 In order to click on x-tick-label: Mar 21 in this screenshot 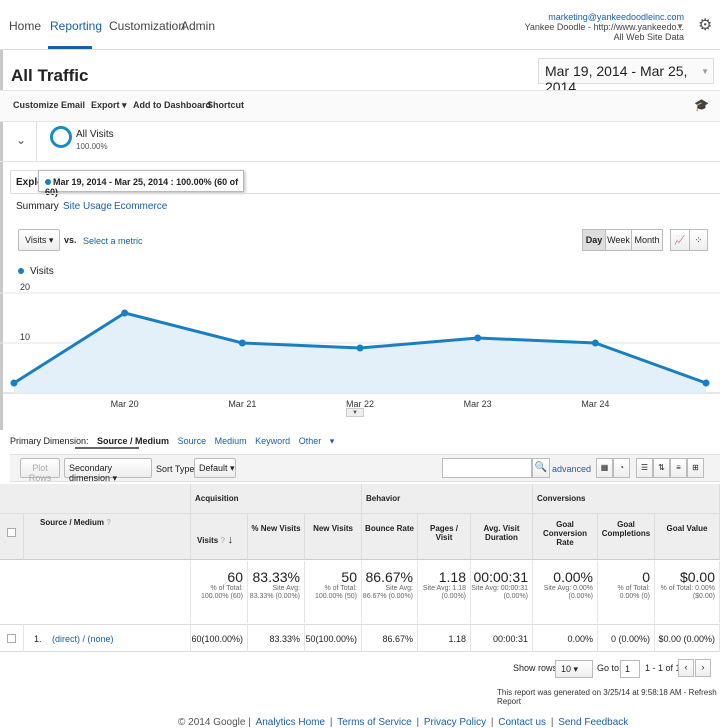, I will do `click(242, 403)`.